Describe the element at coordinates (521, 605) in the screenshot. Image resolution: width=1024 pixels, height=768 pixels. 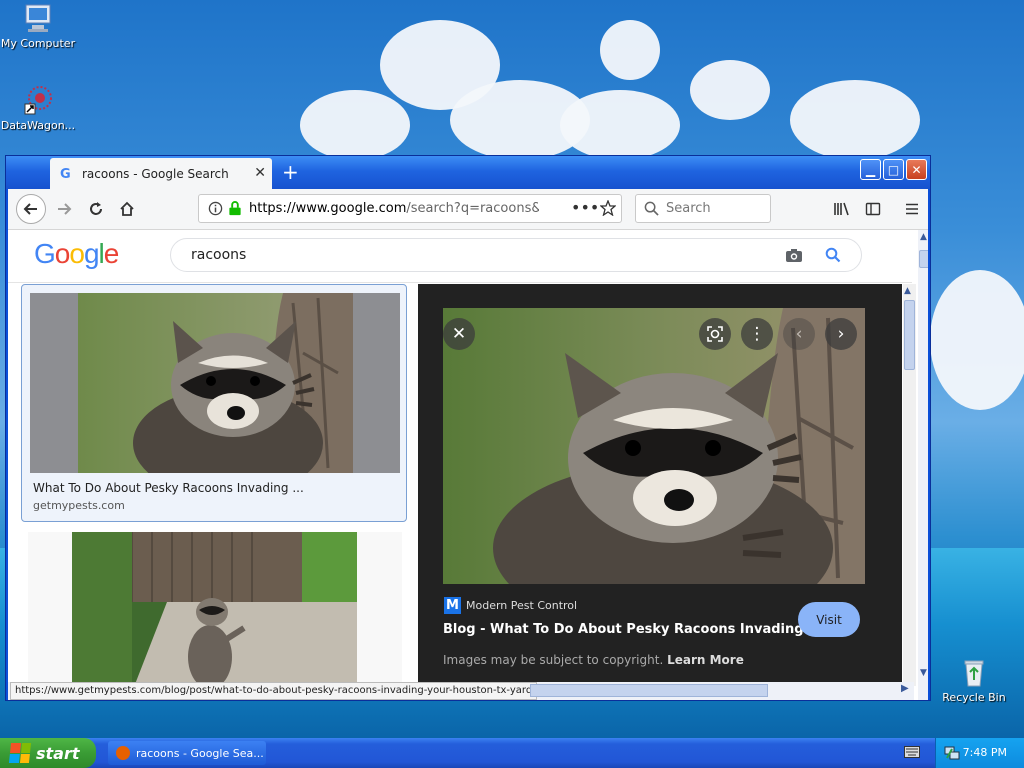
I see `preview-site-name: Modern Pest Control` at that location.